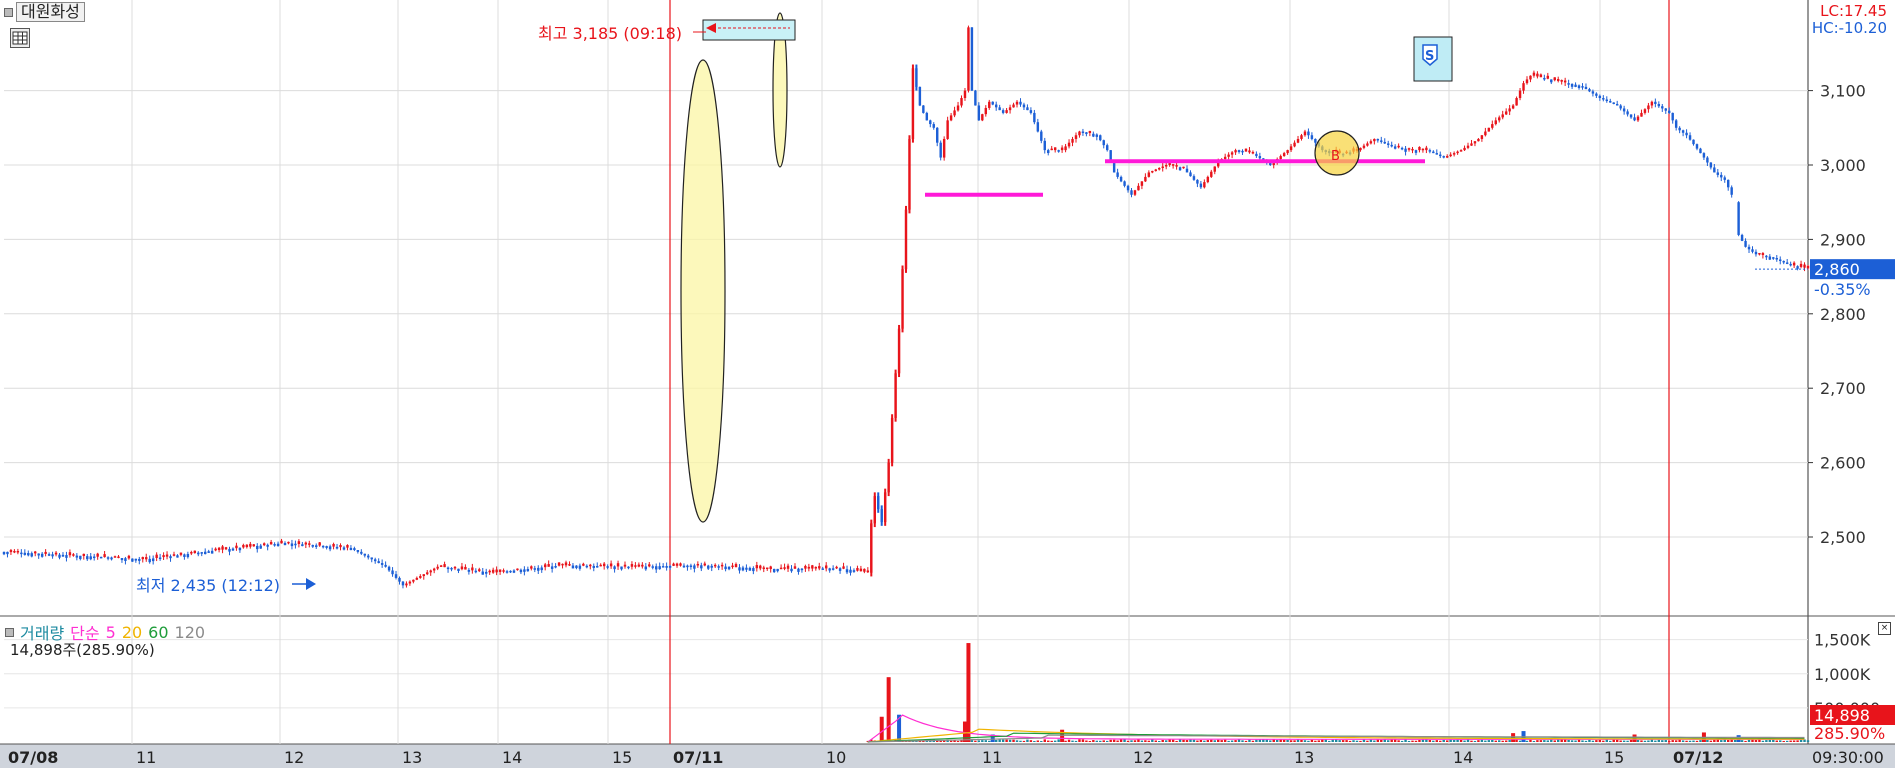  What do you see at coordinates (1837, 269) in the screenshot?
I see `current-price-value: 2,860` at bounding box center [1837, 269].